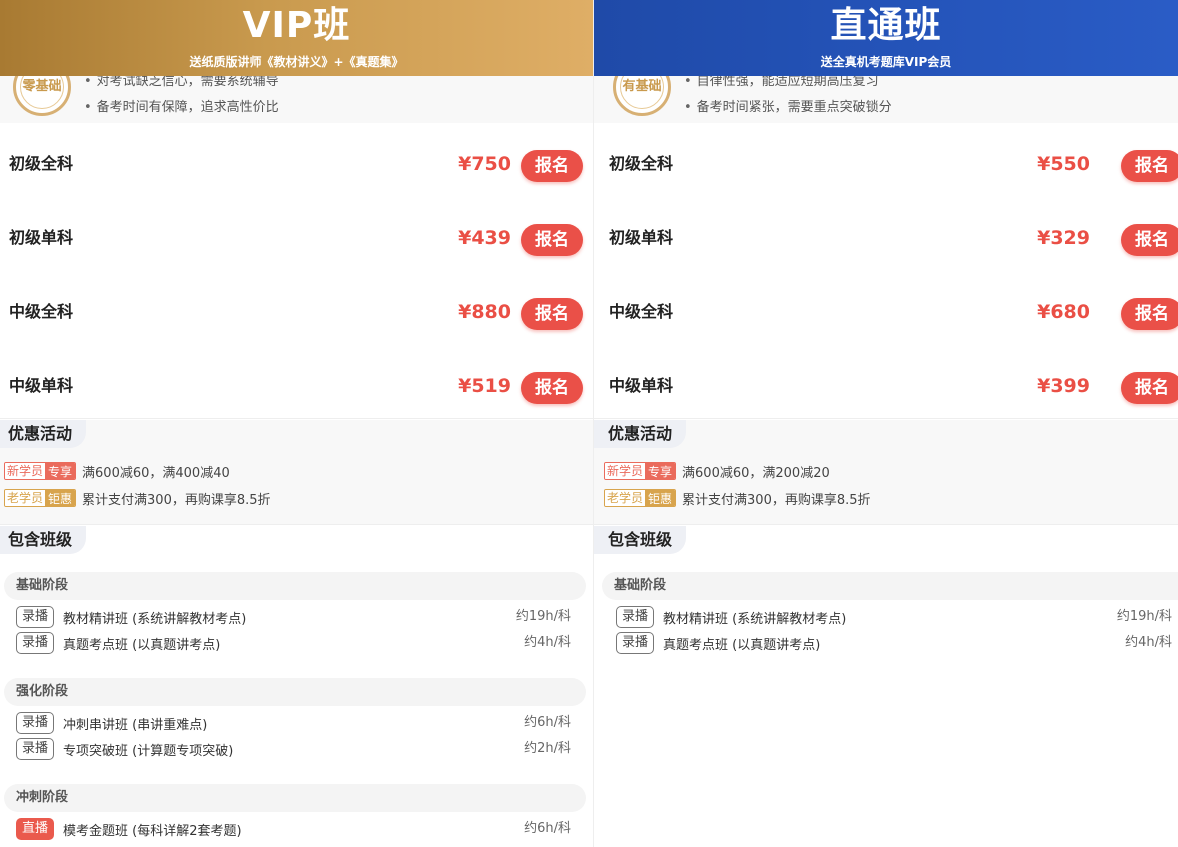 Image resolution: width=1178 pixels, height=847 pixels. What do you see at coordinates (296, 160) in the screenshot?
I see `price-row: 初级全科 ¥750 报名` at bounding box center [296, 160].